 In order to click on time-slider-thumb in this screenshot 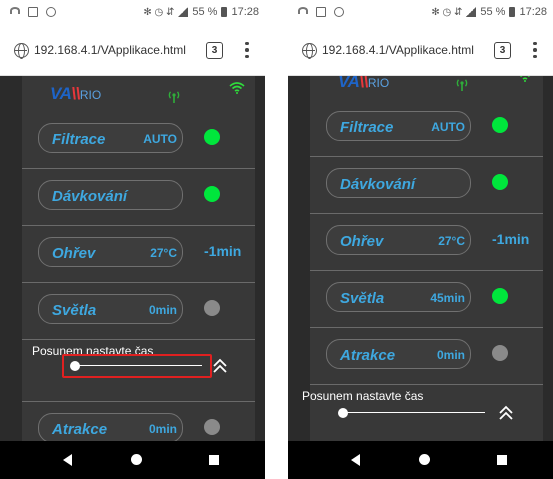, I will do `click(343, 413)`.